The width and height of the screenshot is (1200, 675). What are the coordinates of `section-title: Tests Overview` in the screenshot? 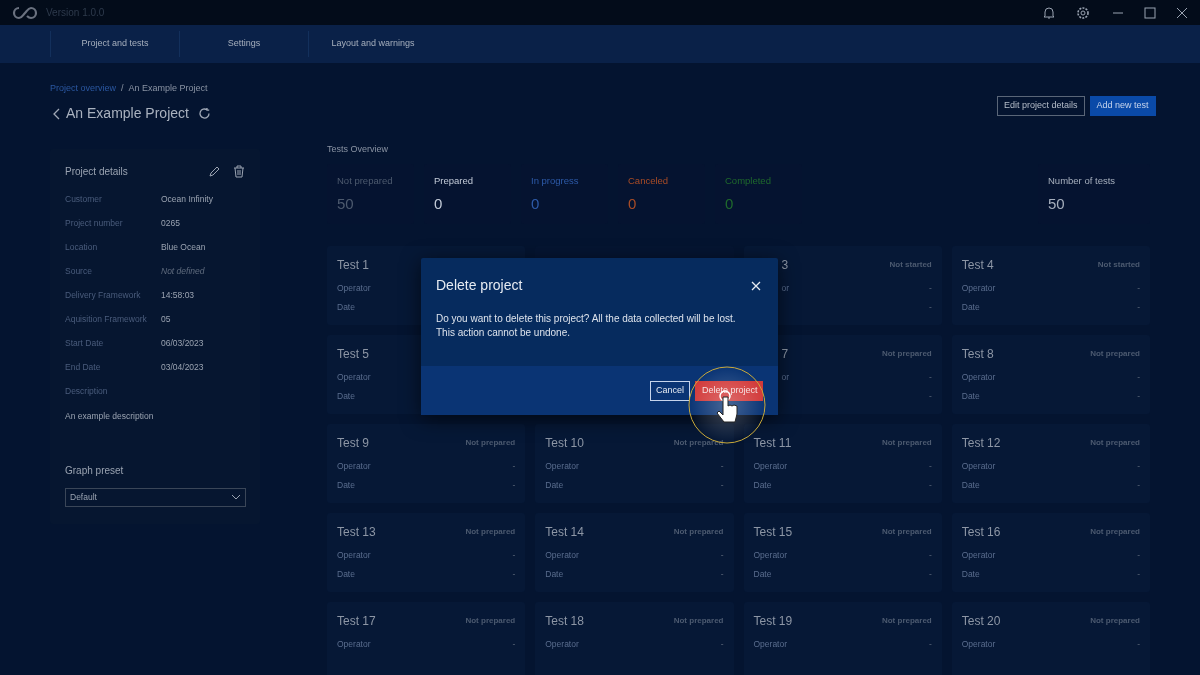 It's located at (358, 149).